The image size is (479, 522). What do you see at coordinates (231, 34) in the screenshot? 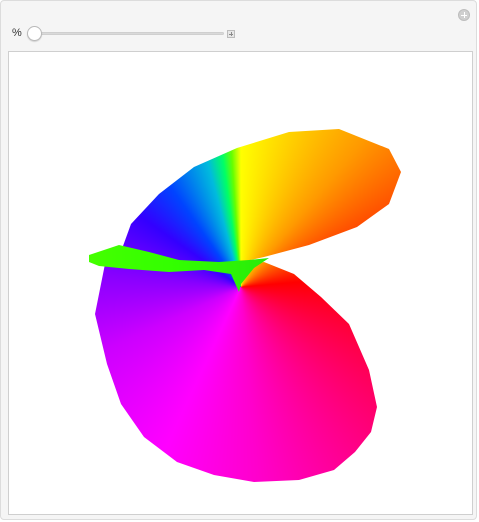
I see `expand-controls-icon` at bounding box center [231, 34].